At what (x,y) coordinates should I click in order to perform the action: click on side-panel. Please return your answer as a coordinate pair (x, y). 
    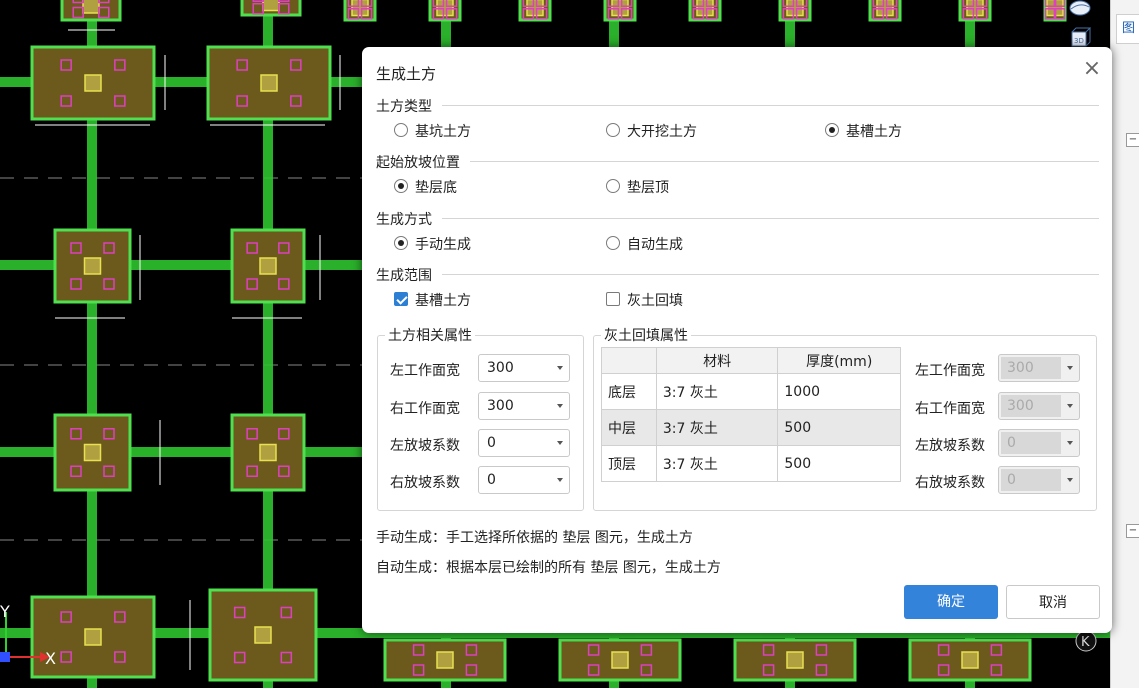
    Looking at the image, I should click on (1124, 344).